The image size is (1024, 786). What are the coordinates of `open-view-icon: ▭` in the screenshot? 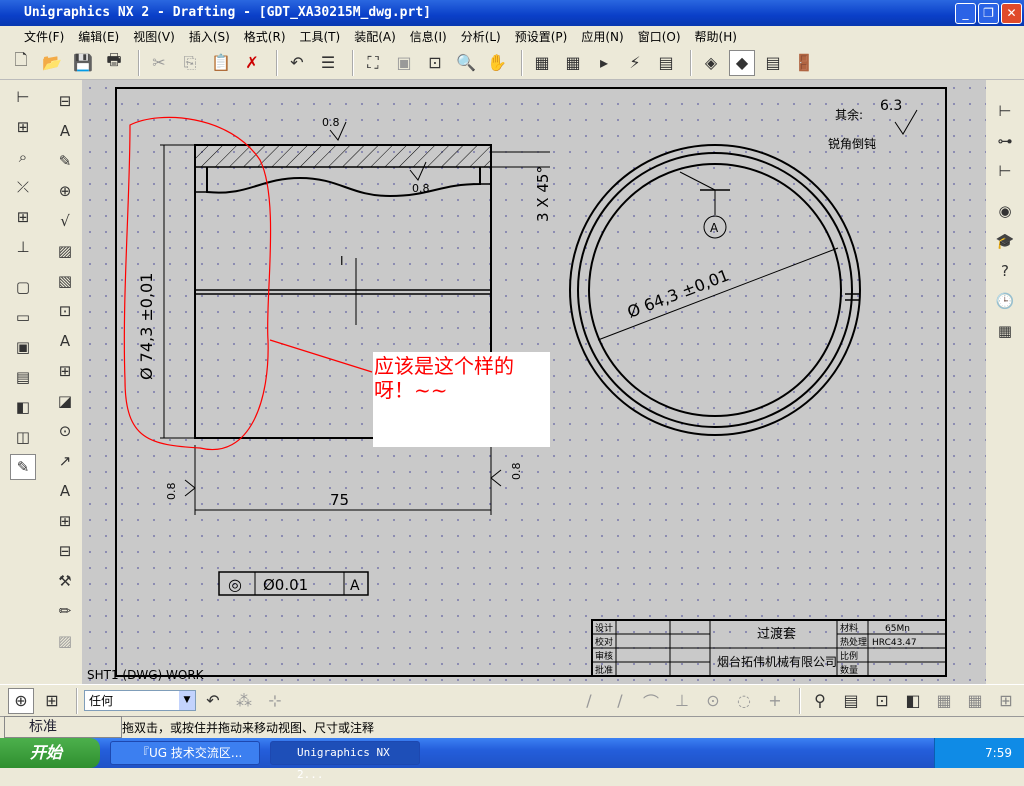 It's located at (23, 317).